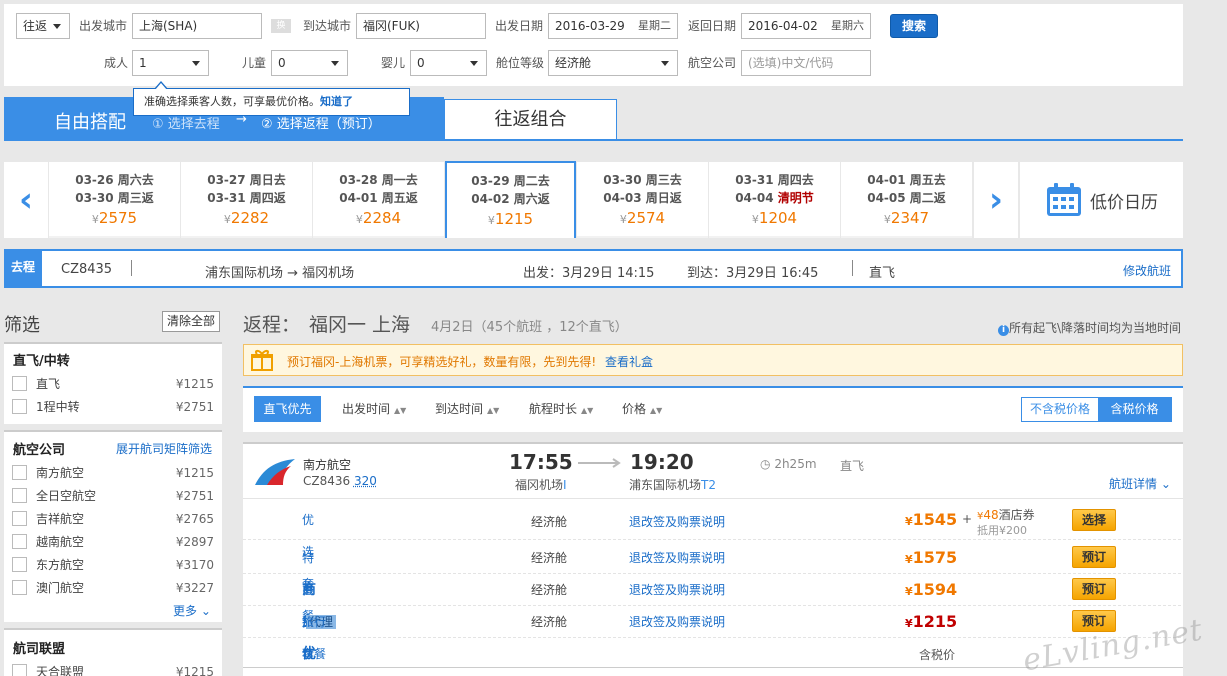 Image resolution: width=1227 pixels, height=676 pixels. What do you see at coordinates (613, 26) in the screenshot?
I see `depart-date-input: 2016-03-29 星期二` at bounding box center [613, 26].